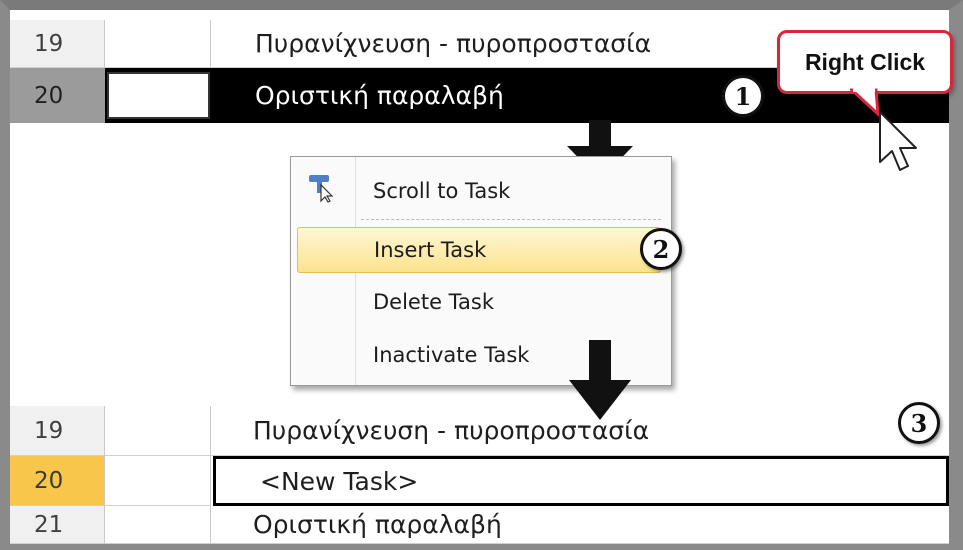  What do you see at coordinates (661, 249) in the screenshot?
I see `step-2-marker: 2` at bounding box center [661, 249].